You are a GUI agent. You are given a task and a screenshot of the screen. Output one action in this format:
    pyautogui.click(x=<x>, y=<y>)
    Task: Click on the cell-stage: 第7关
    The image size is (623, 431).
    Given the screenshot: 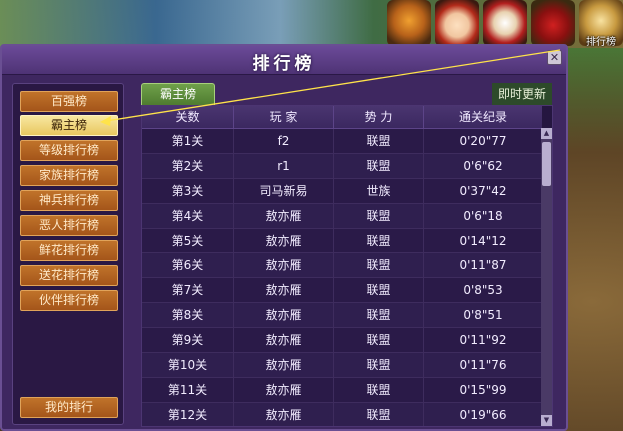 What is the action you would take?
    pyautogui.click(x=188, y=290)
    